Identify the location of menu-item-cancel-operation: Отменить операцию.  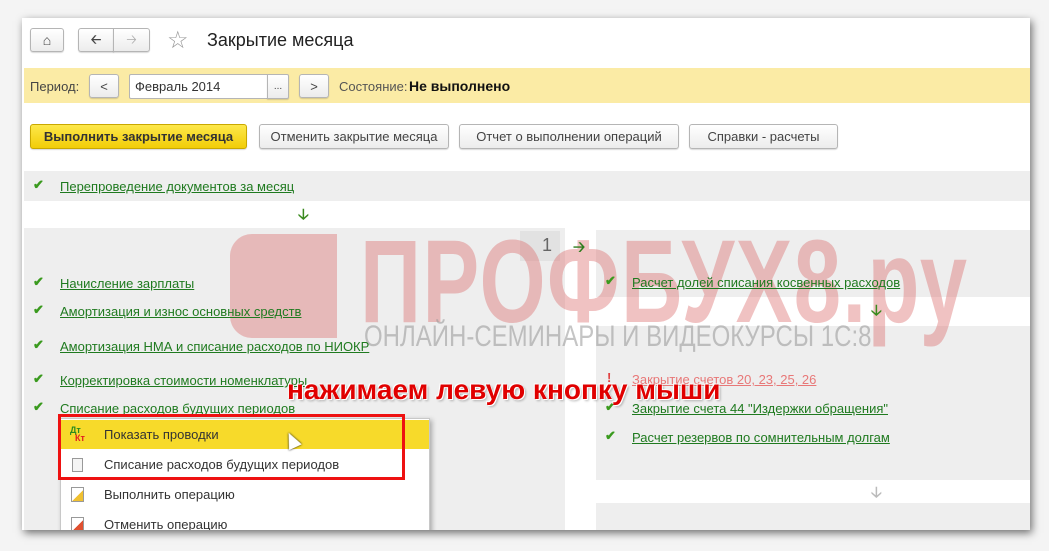
(245, 520).